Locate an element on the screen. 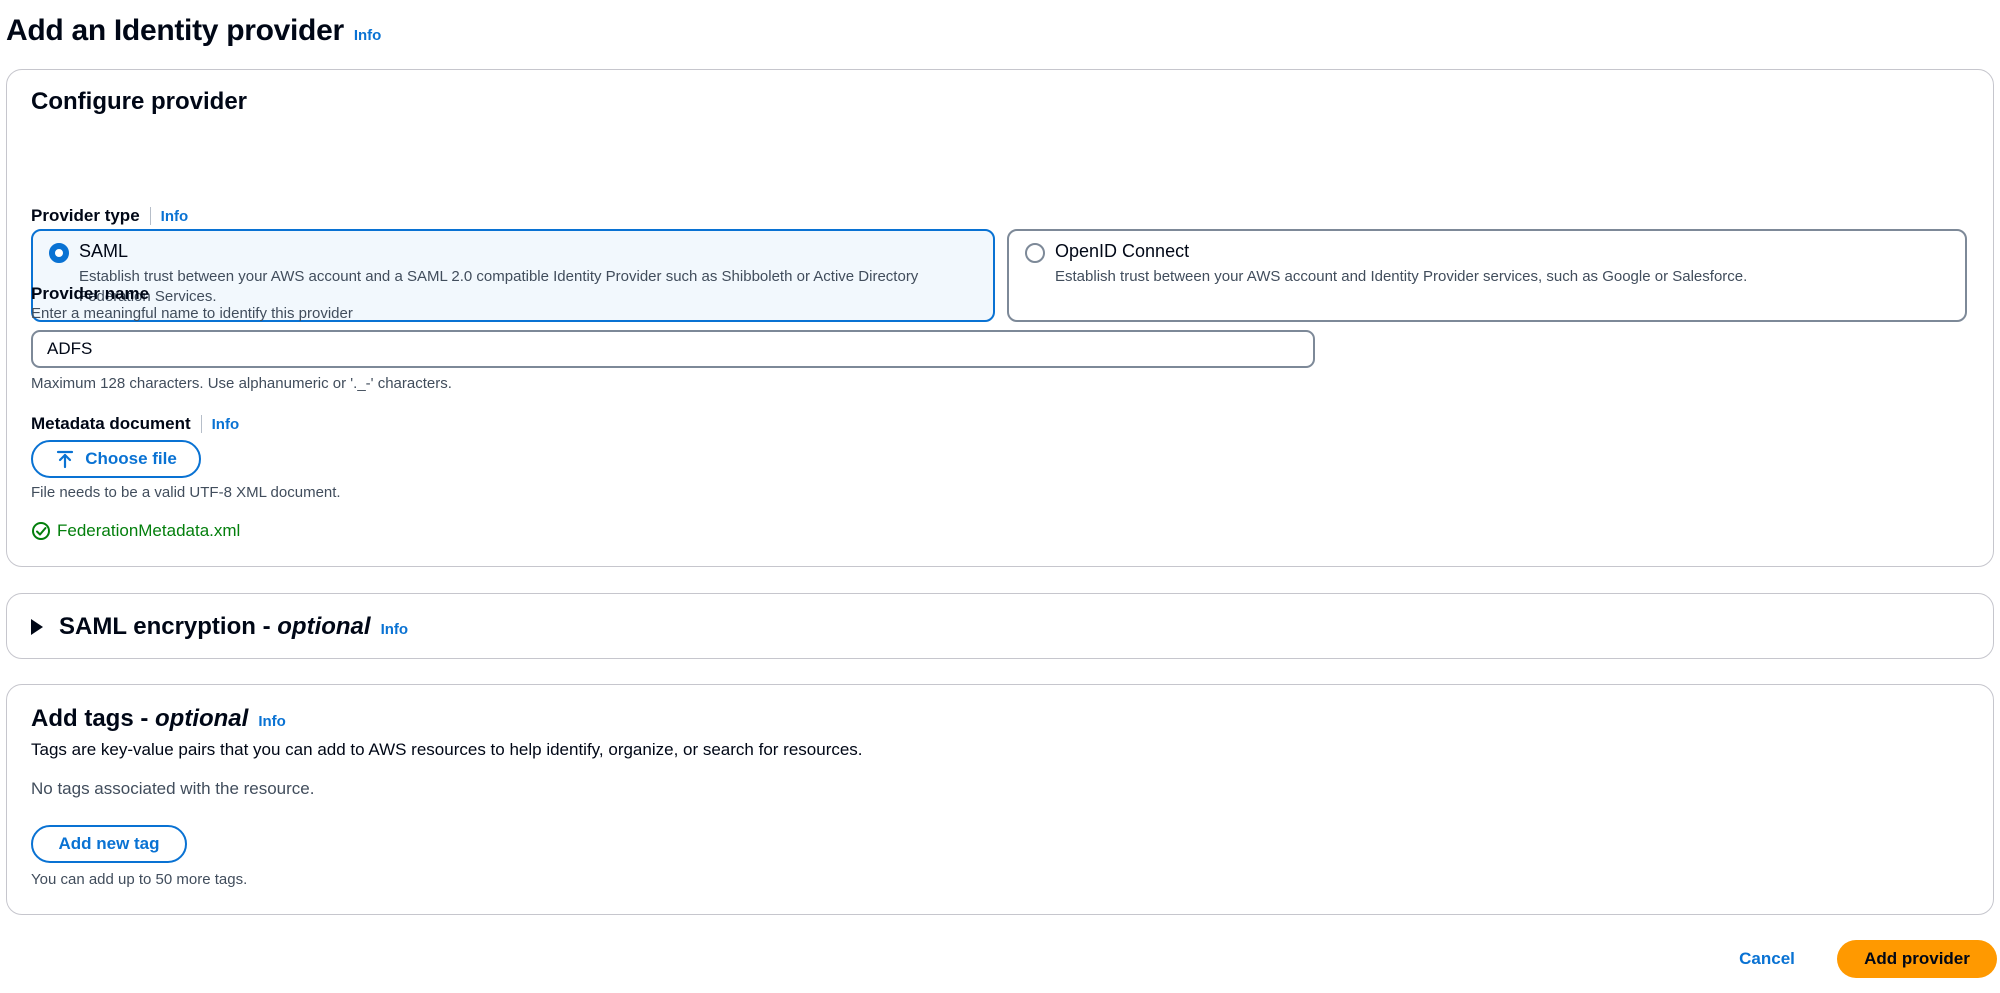  uploaded-file-status: FederationMetadata.xml is located at coordinates (135, 531).